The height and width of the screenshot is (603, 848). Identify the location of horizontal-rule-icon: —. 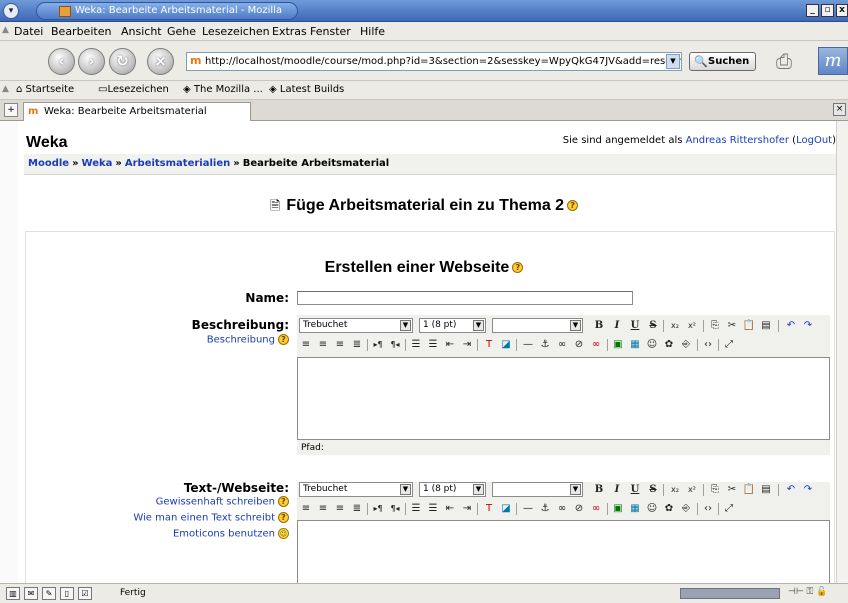
(528, 509).